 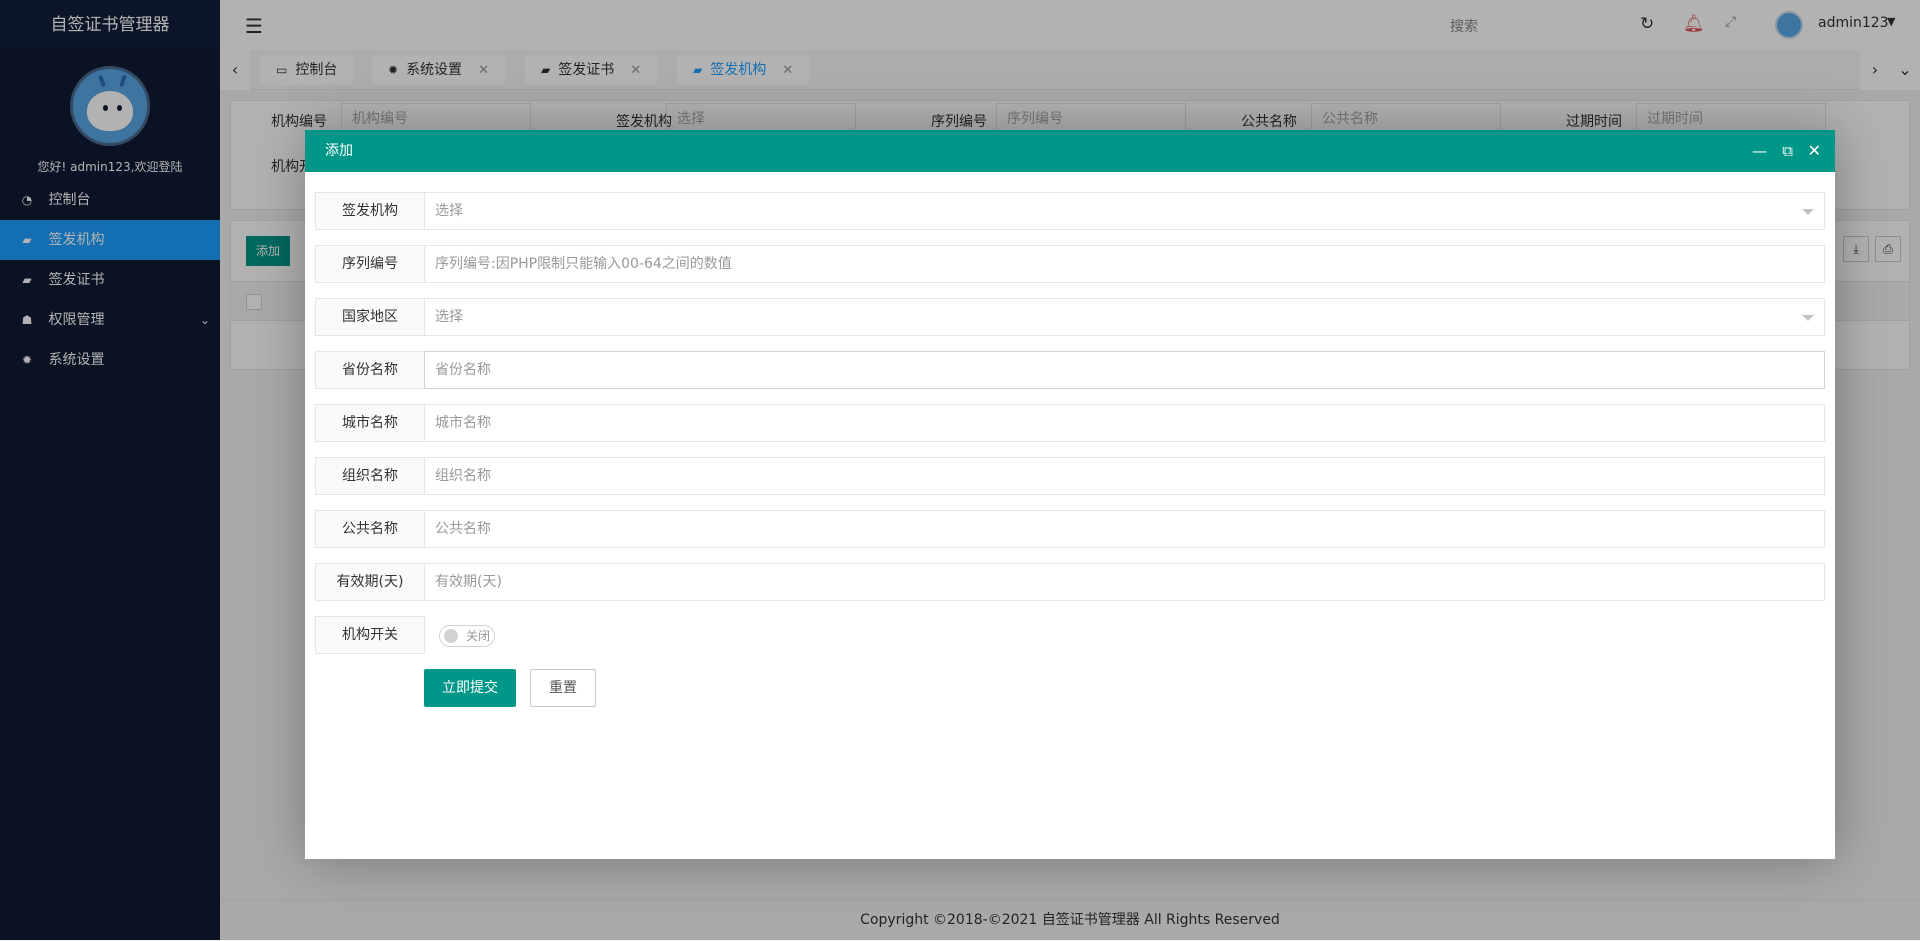 What do you see at coordinates (370, 211) in the screenshot?
I see `field-label: 签发机构` at bounding box center [370, 211].